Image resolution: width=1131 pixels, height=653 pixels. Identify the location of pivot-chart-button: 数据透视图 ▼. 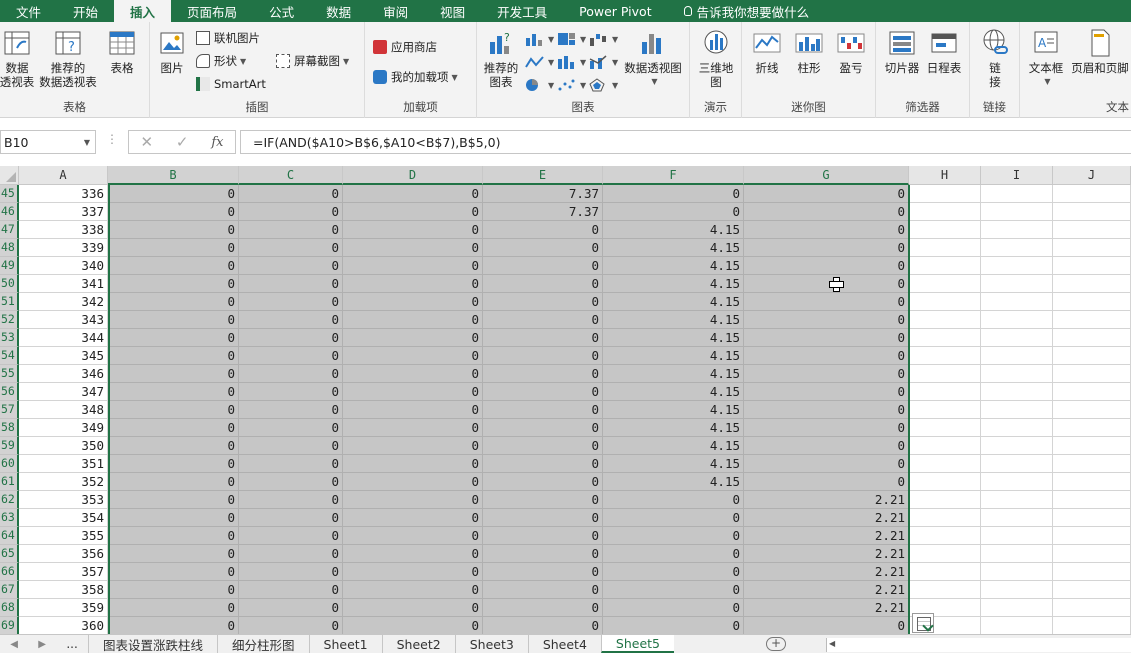
(653, 58).